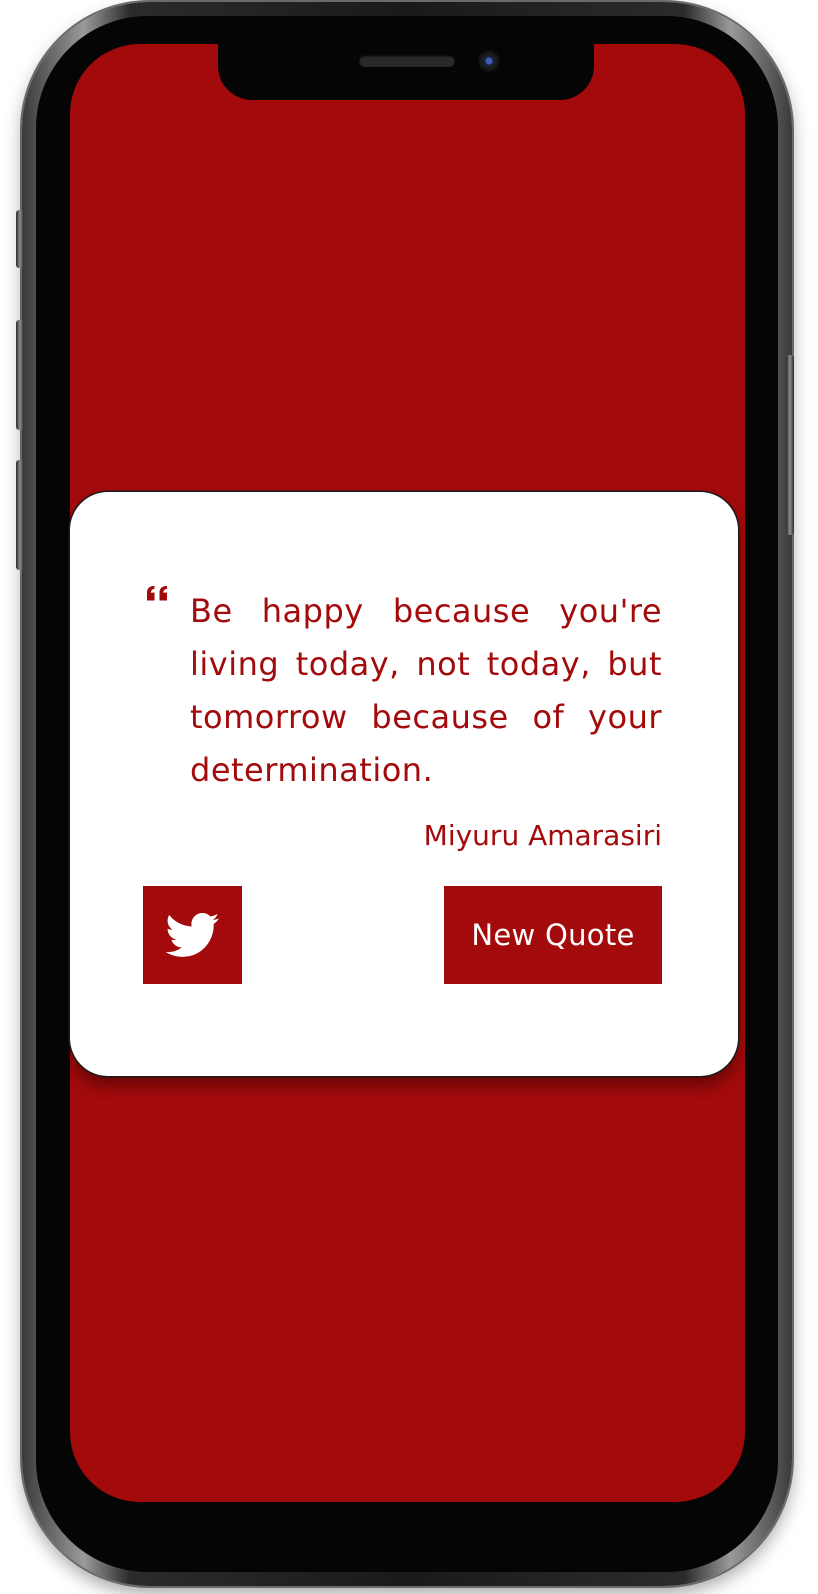  I want to click on tweet-quote-button, so click(192, 935).